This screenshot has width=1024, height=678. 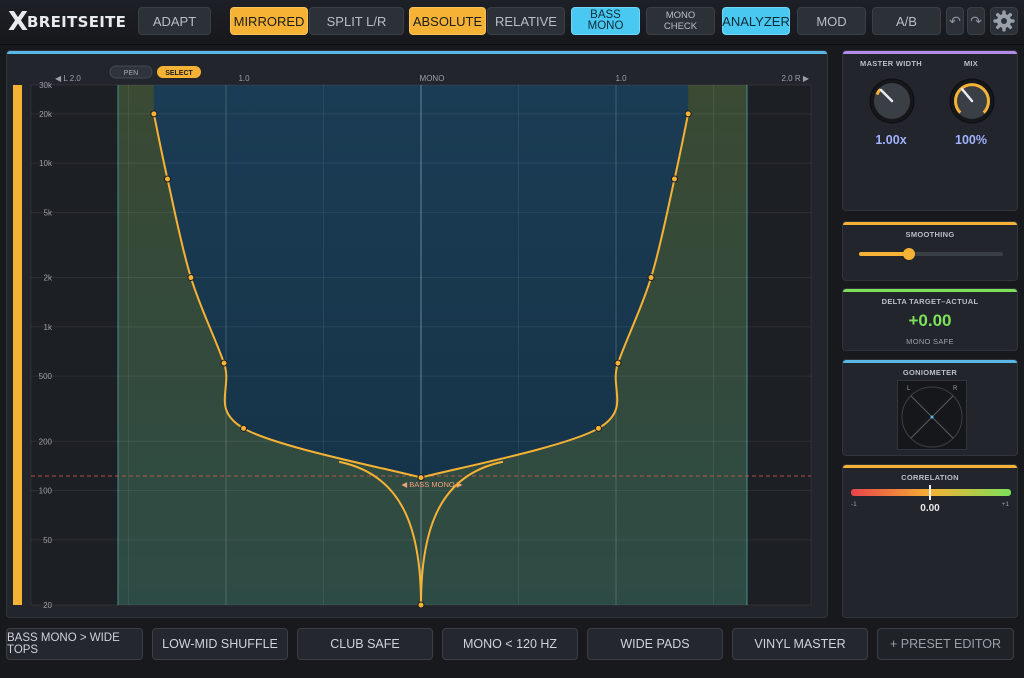 What do you see at coordinates (621, 78) in the screenshot?
I see `x-axis-right-mid-label: 1.0` at bounding box center [621, 78].